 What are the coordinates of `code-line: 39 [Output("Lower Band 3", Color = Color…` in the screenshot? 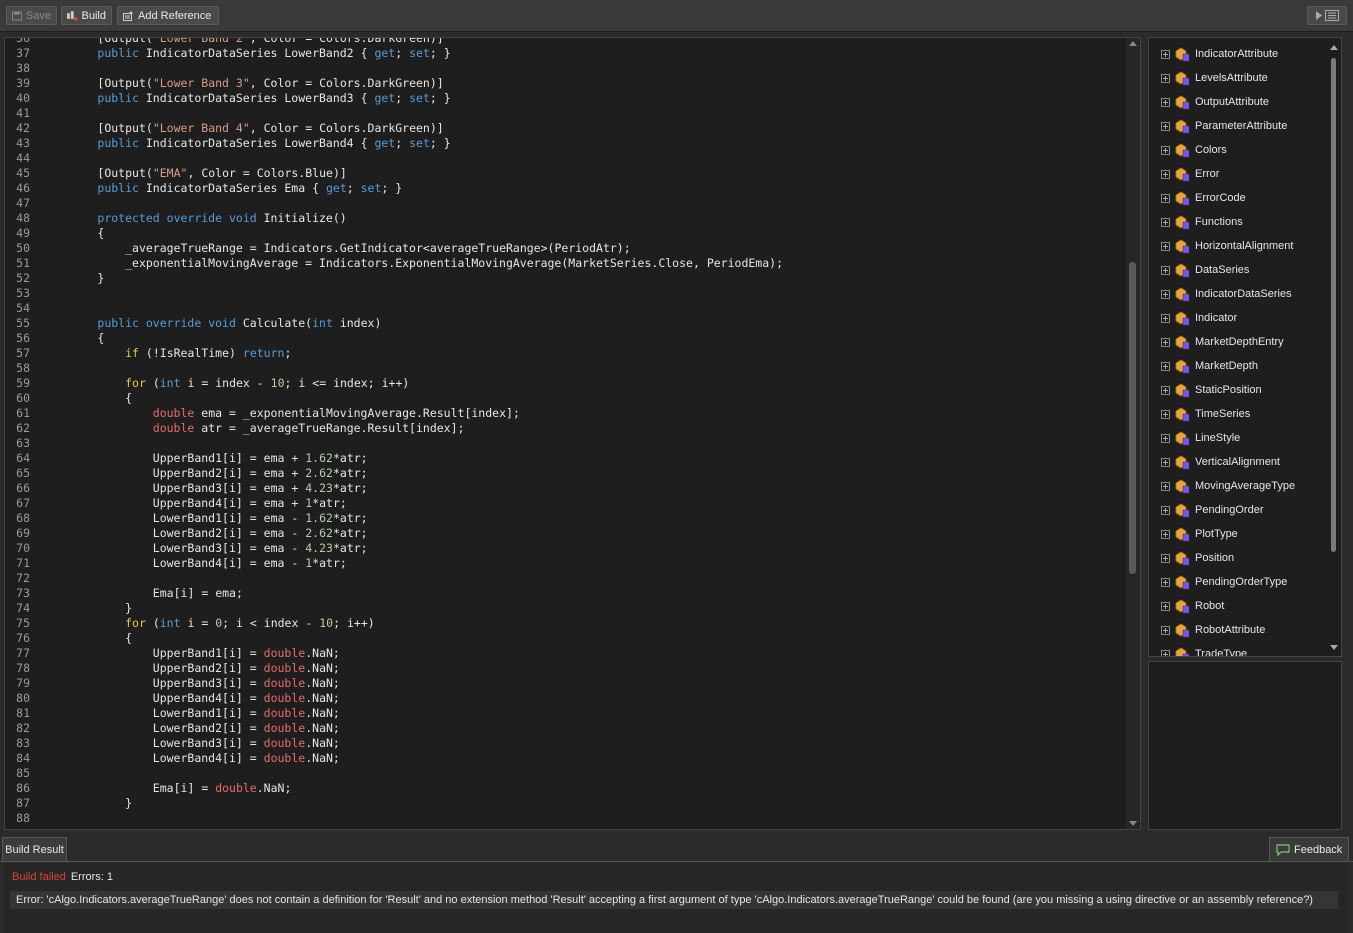 It's located at (565, 83).